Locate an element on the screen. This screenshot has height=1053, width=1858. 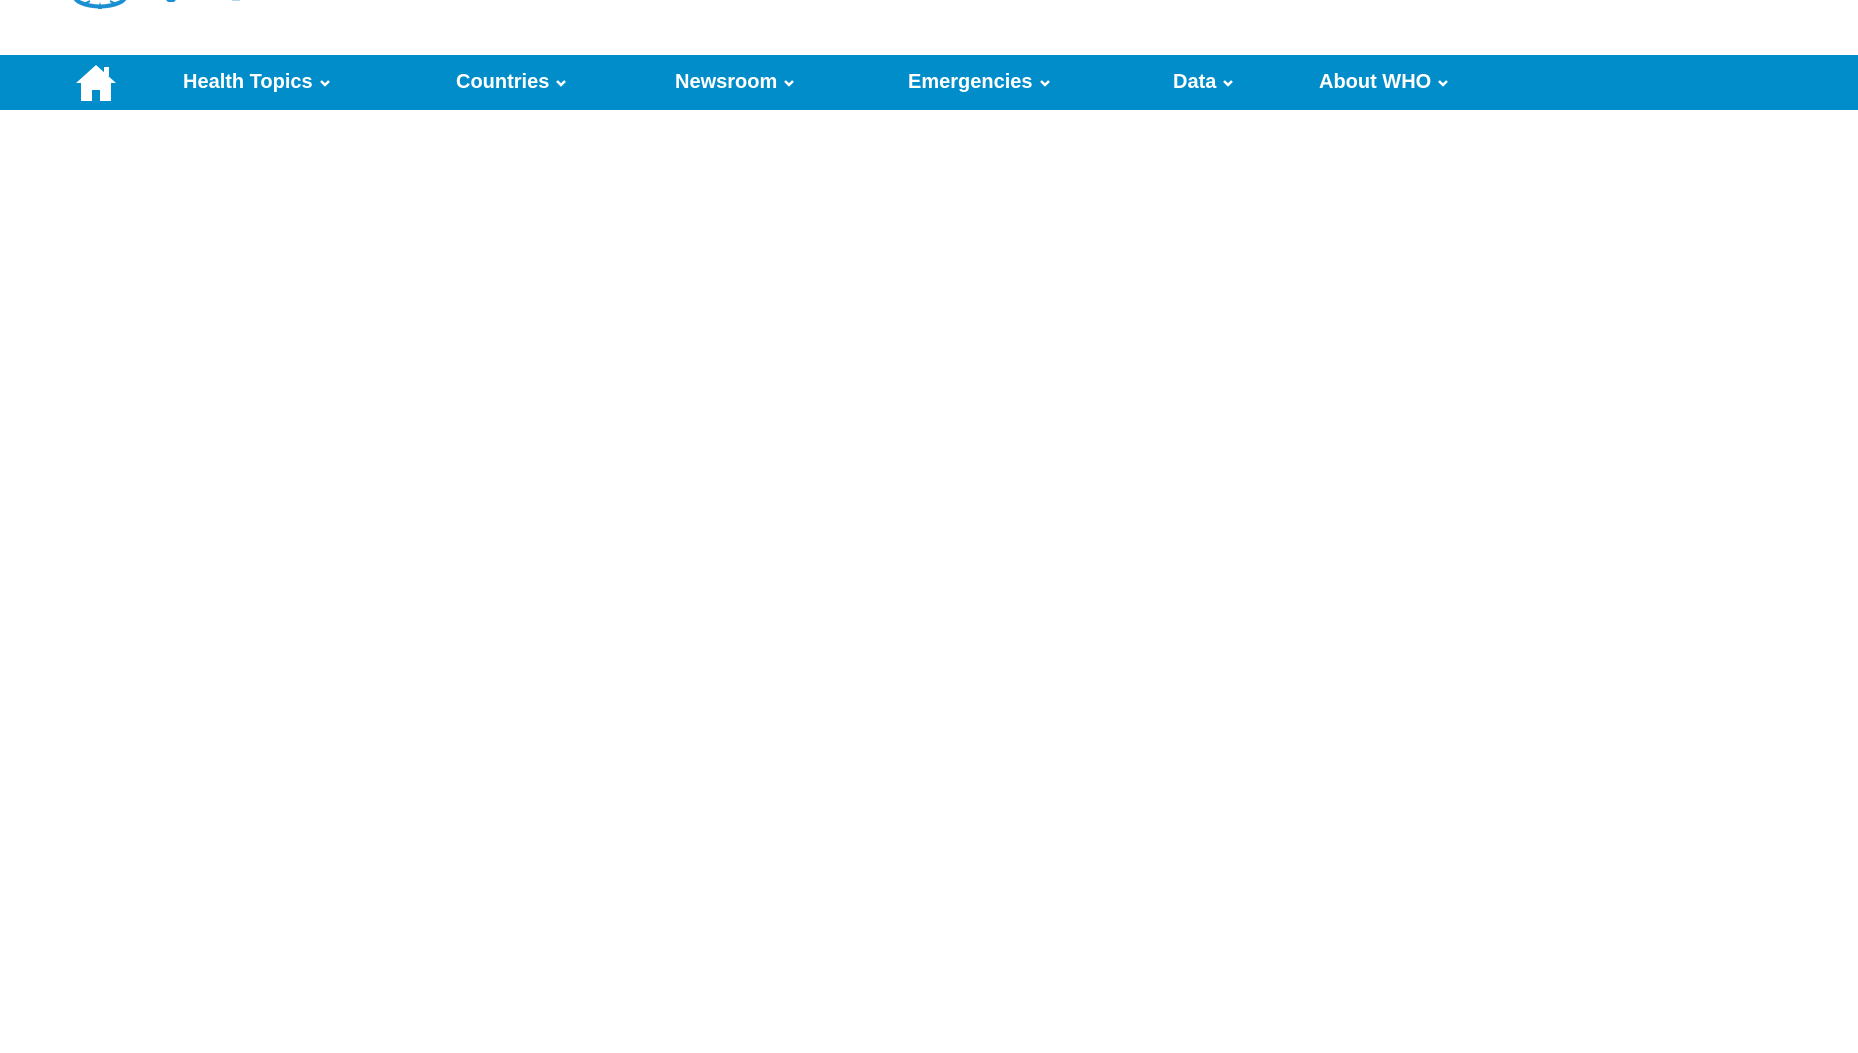
nav-countries: Countries is located at coordinates (511, 82).